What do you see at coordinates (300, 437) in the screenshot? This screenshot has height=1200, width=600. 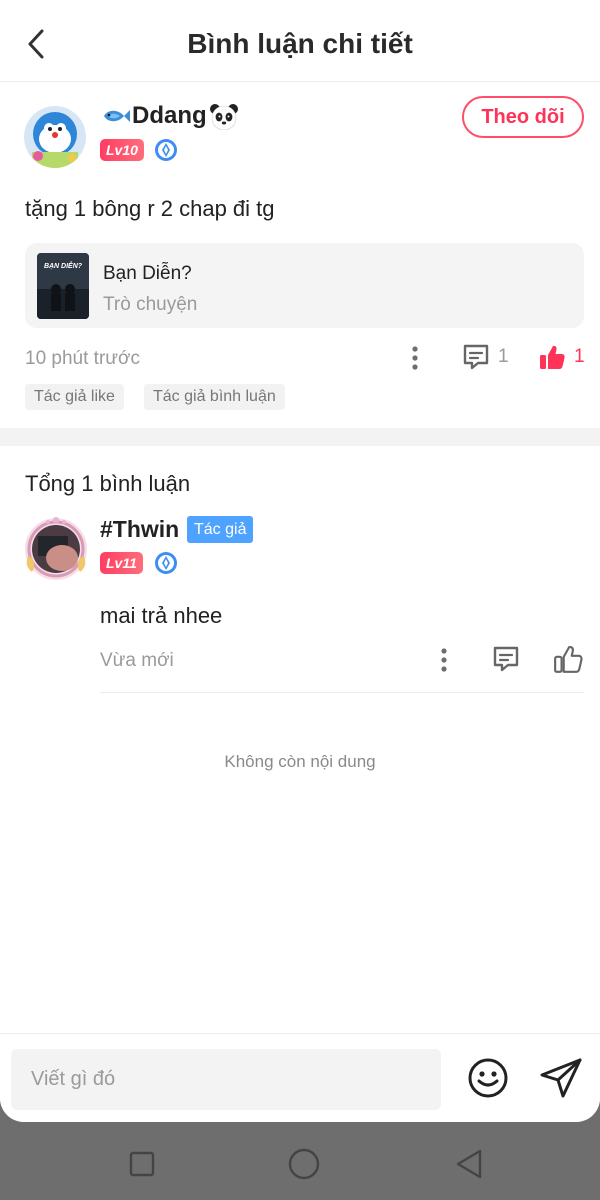 I see `section-divider` at bounding box center [300, 437].